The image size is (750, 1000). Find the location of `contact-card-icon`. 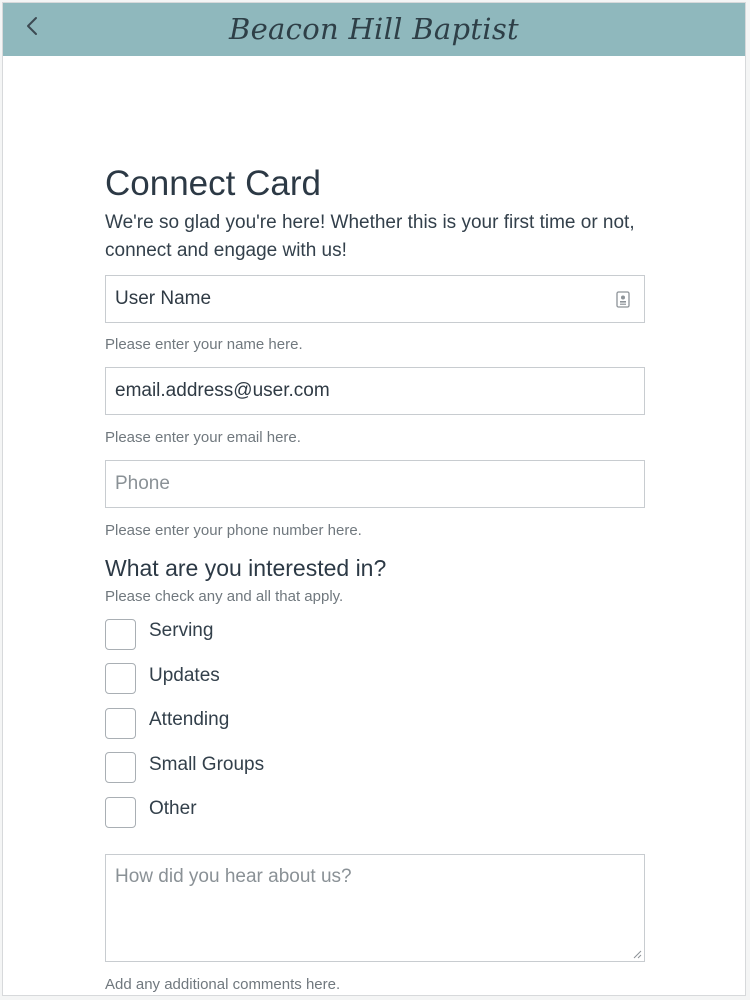

contact-card-icon is located at coordinates (623, 299).